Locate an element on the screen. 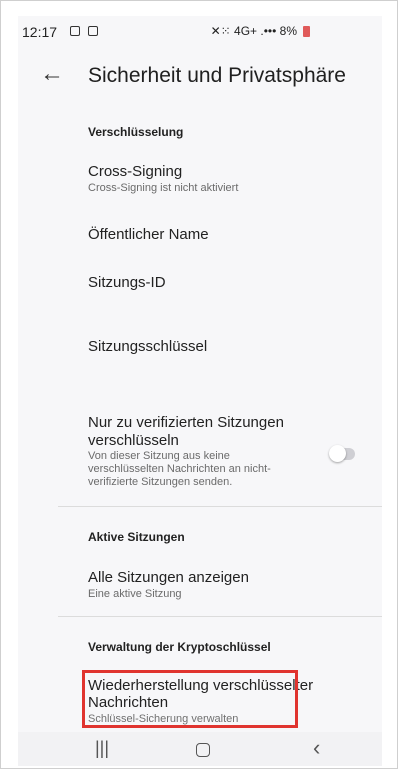  nav-back-icon: ‹ is located at coordinates (316, 748).